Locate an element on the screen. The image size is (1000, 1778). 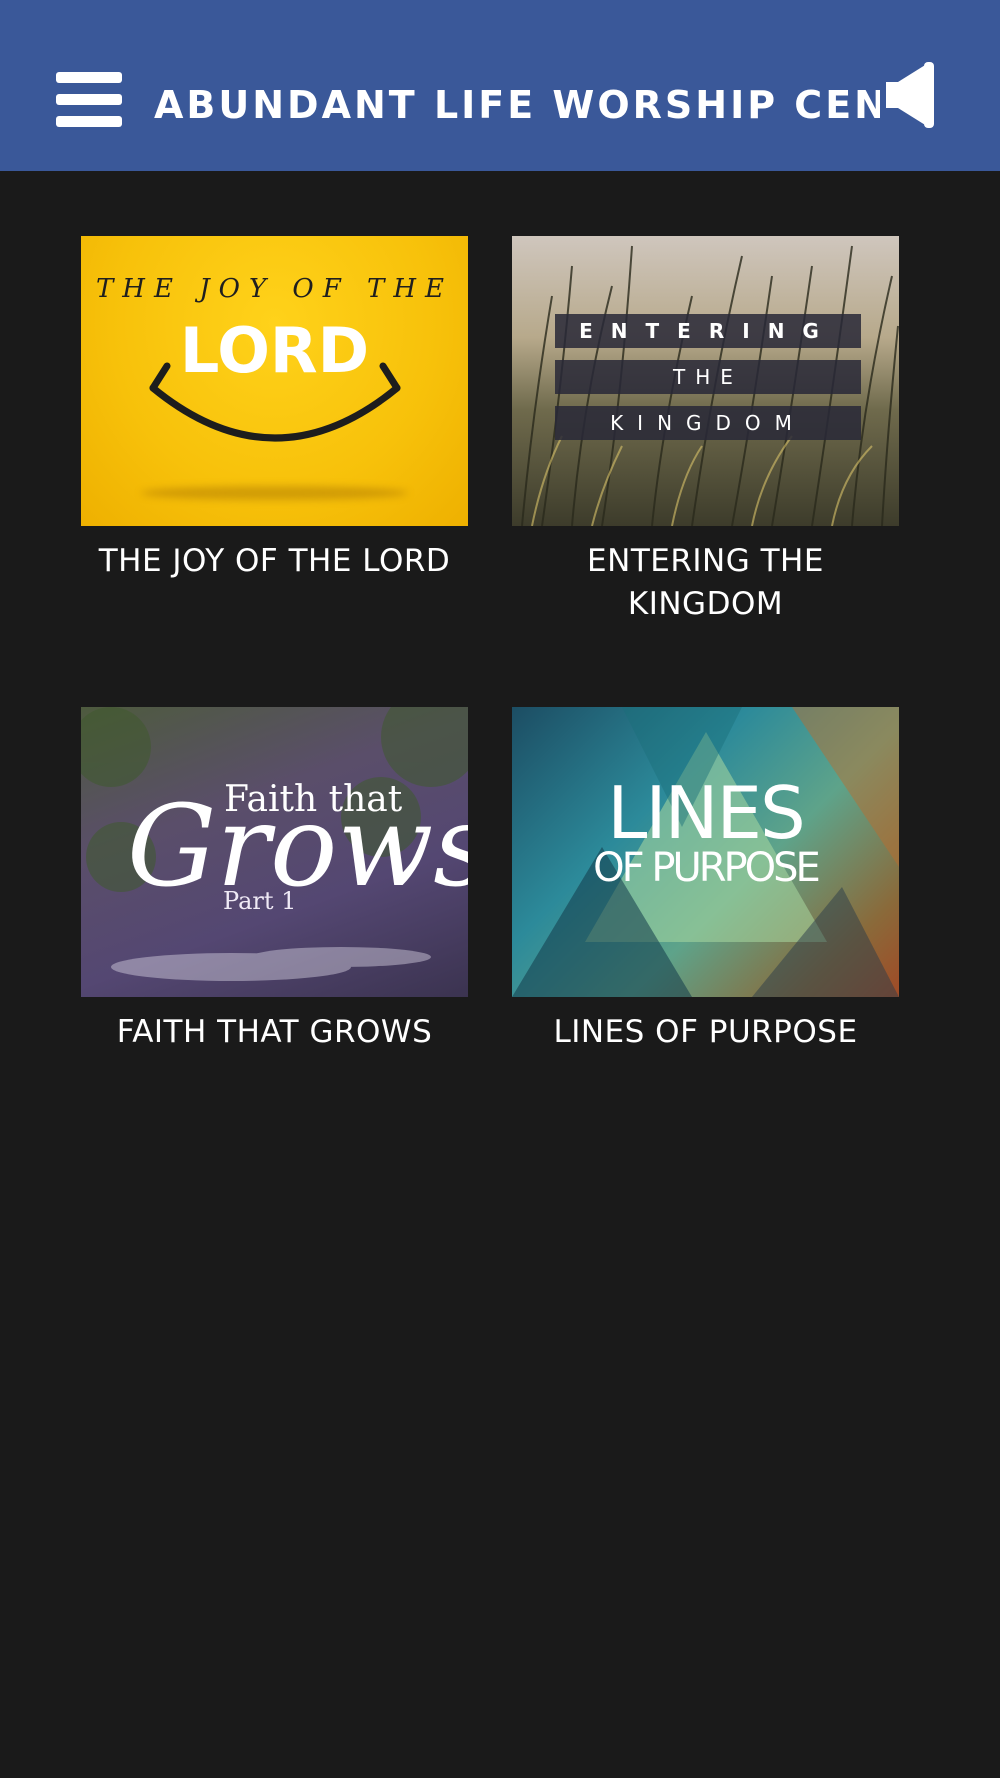
thumbnail-text: KINGDOM is located at coordinates (708, 423).